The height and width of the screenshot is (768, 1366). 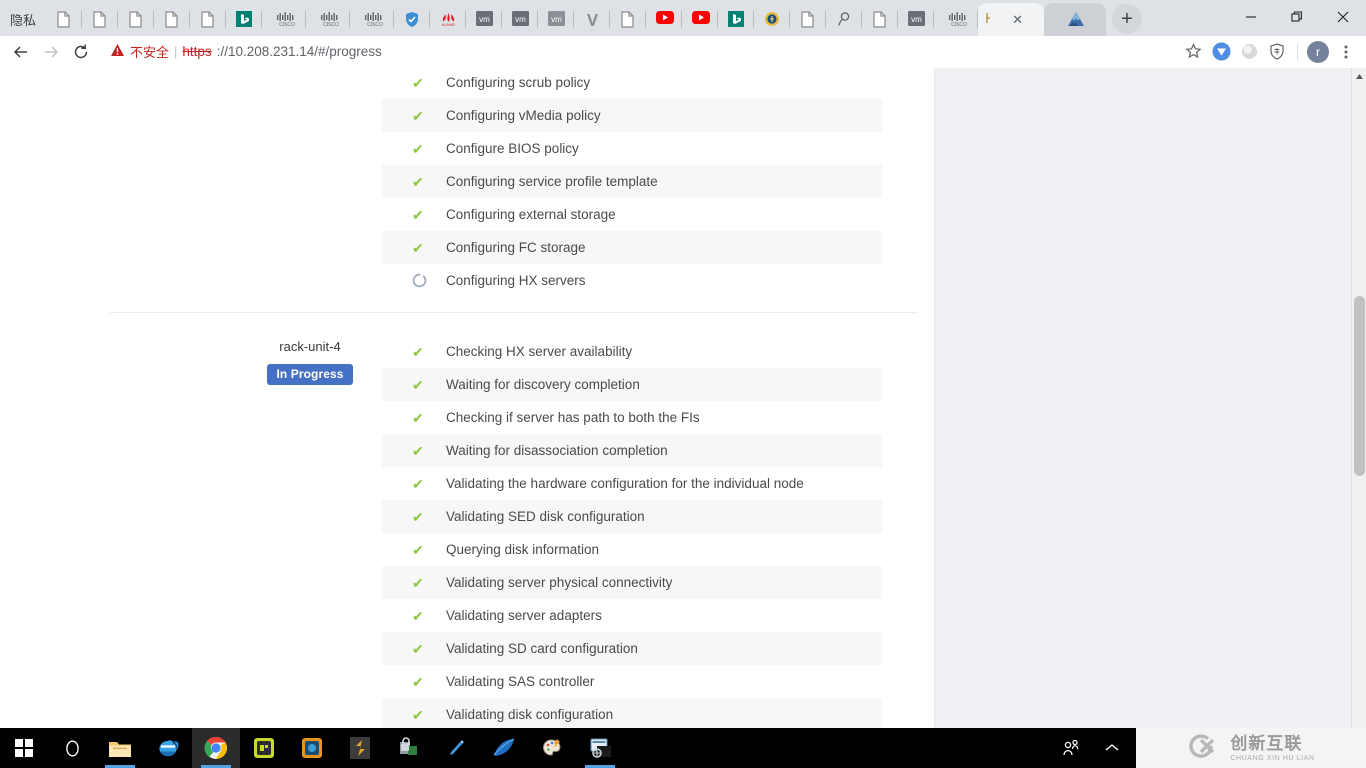 I want to click on task-row: ✔ Validating server adapters, so click(x=632, y=615).